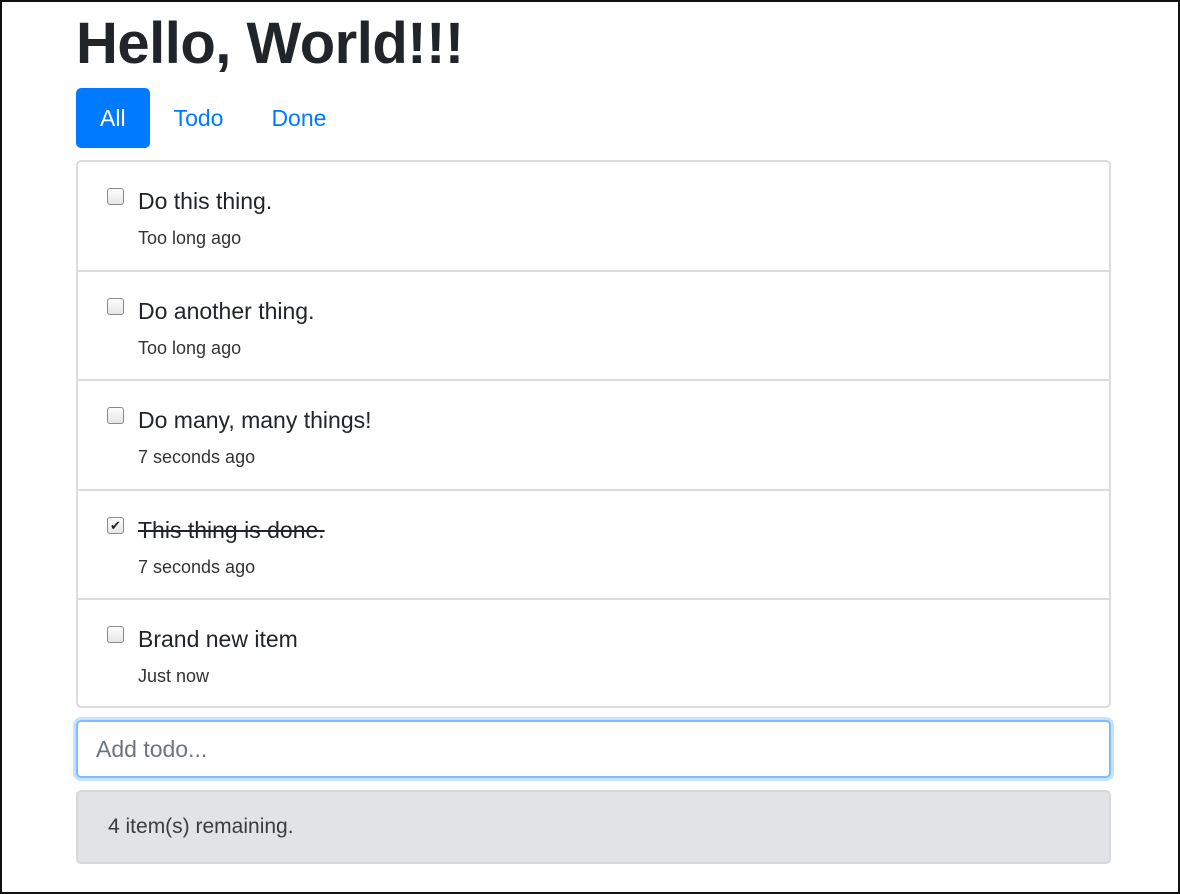  I want to click on list-item: Do many, many things! 7 seconds ago, so click(593, 436).